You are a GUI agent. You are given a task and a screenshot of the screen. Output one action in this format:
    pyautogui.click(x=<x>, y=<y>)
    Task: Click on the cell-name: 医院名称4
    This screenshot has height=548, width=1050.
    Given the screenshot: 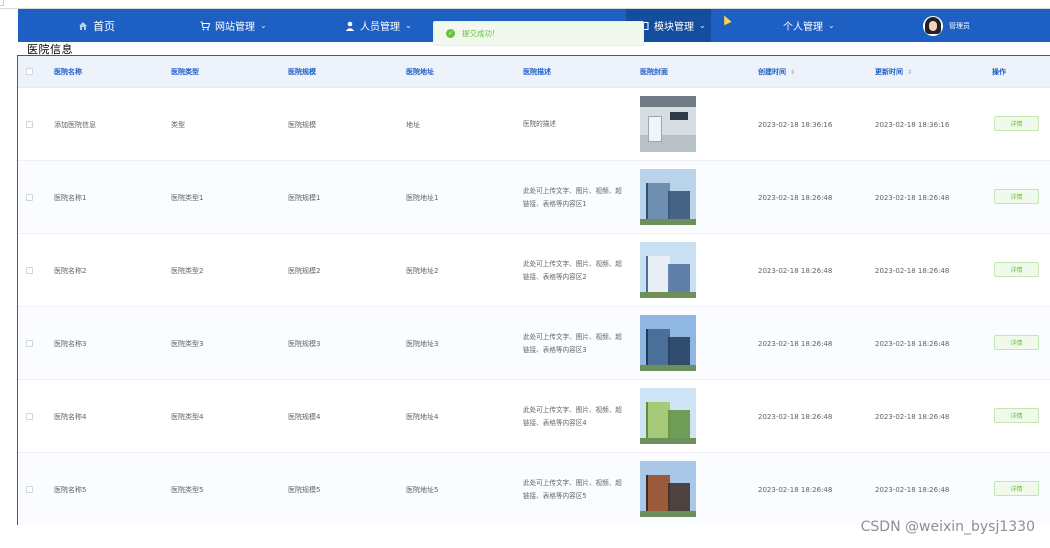 What is the action you would take?
    pyautogui.click(x=70, y=416)
    